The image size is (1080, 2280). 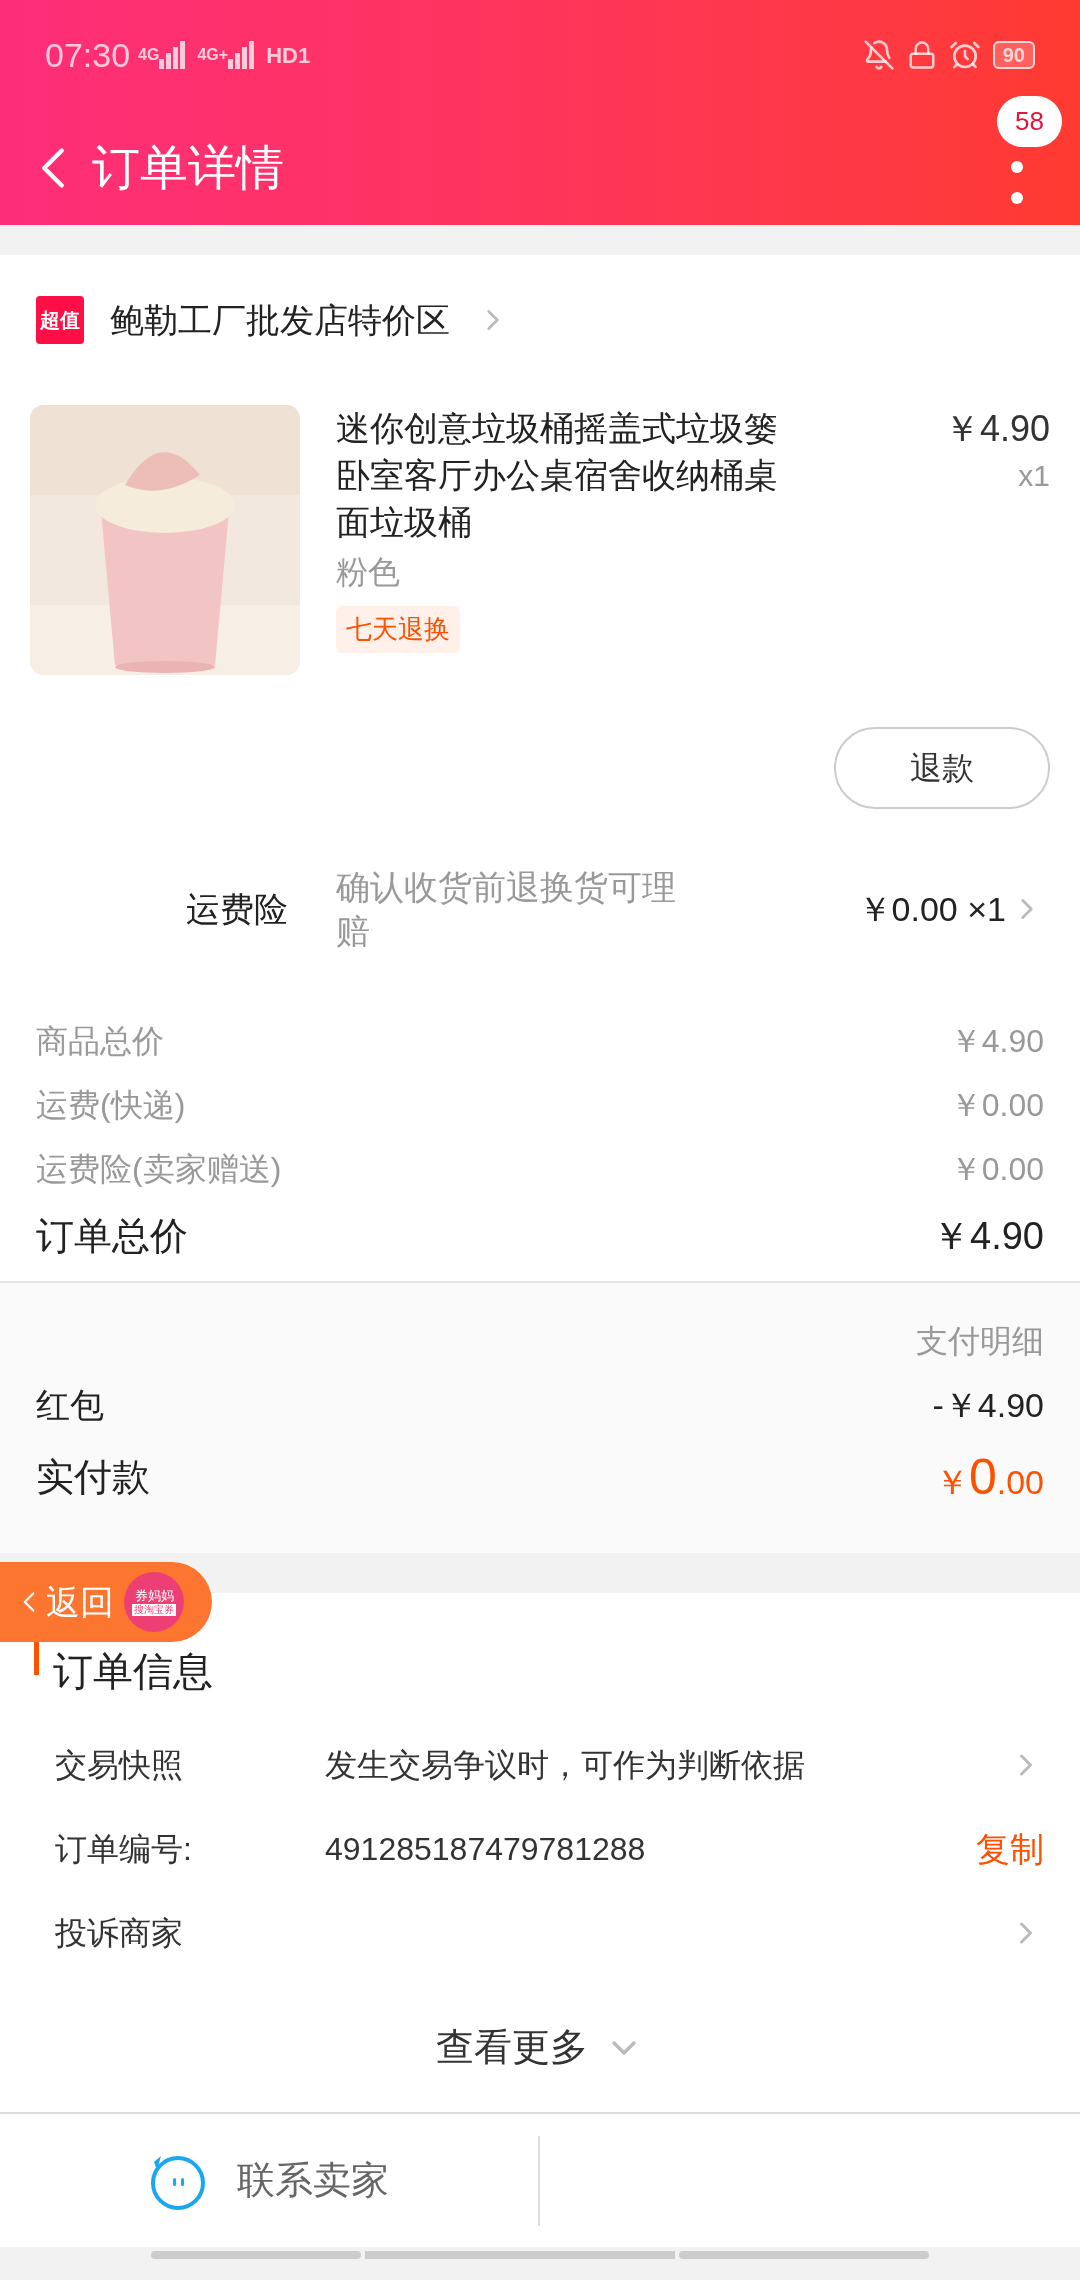 I want to click on view-more-button: 查看更多, so click(x=540, y=2047).